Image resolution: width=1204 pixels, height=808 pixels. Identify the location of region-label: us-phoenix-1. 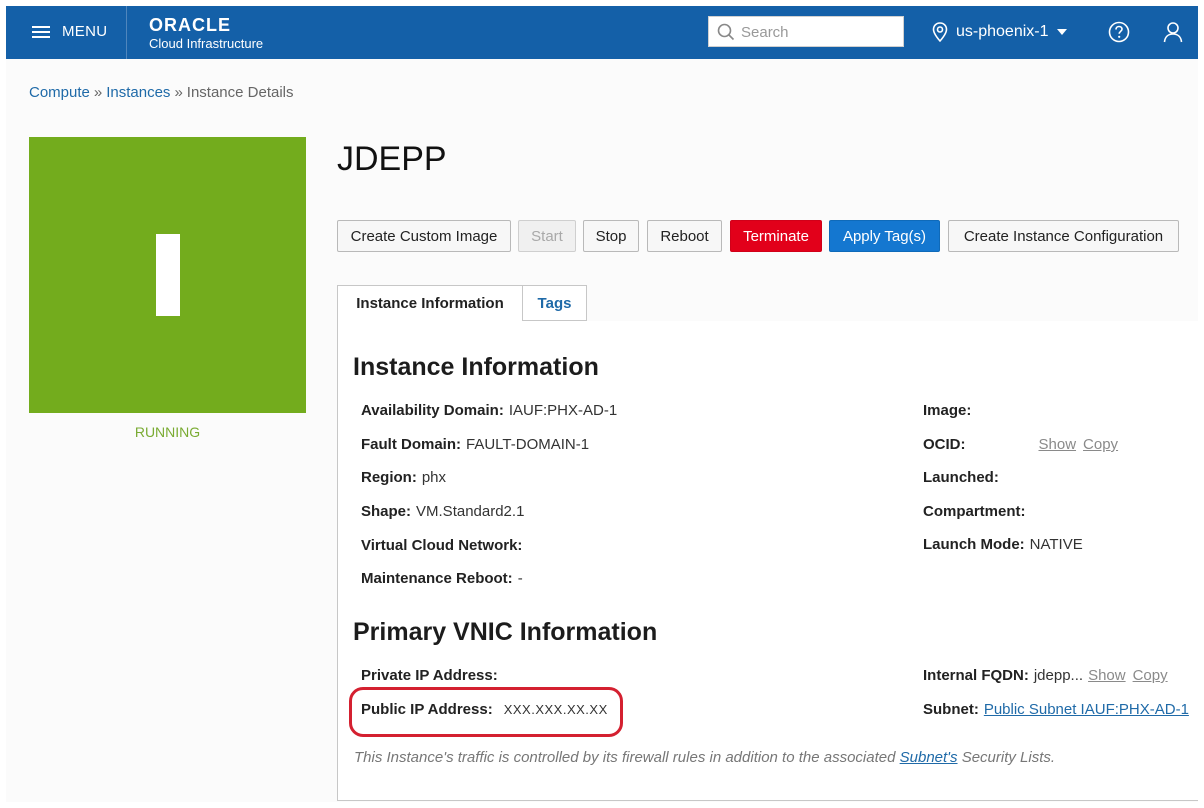
(1002, 31).